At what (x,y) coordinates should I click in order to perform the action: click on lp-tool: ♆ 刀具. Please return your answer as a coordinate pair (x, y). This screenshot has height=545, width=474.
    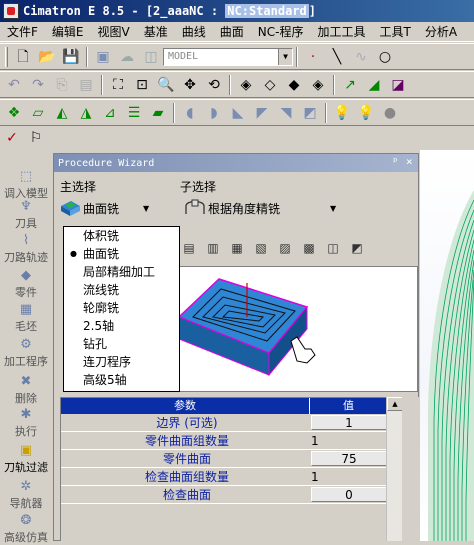
    Looking at the image, I should click on (26, 215).